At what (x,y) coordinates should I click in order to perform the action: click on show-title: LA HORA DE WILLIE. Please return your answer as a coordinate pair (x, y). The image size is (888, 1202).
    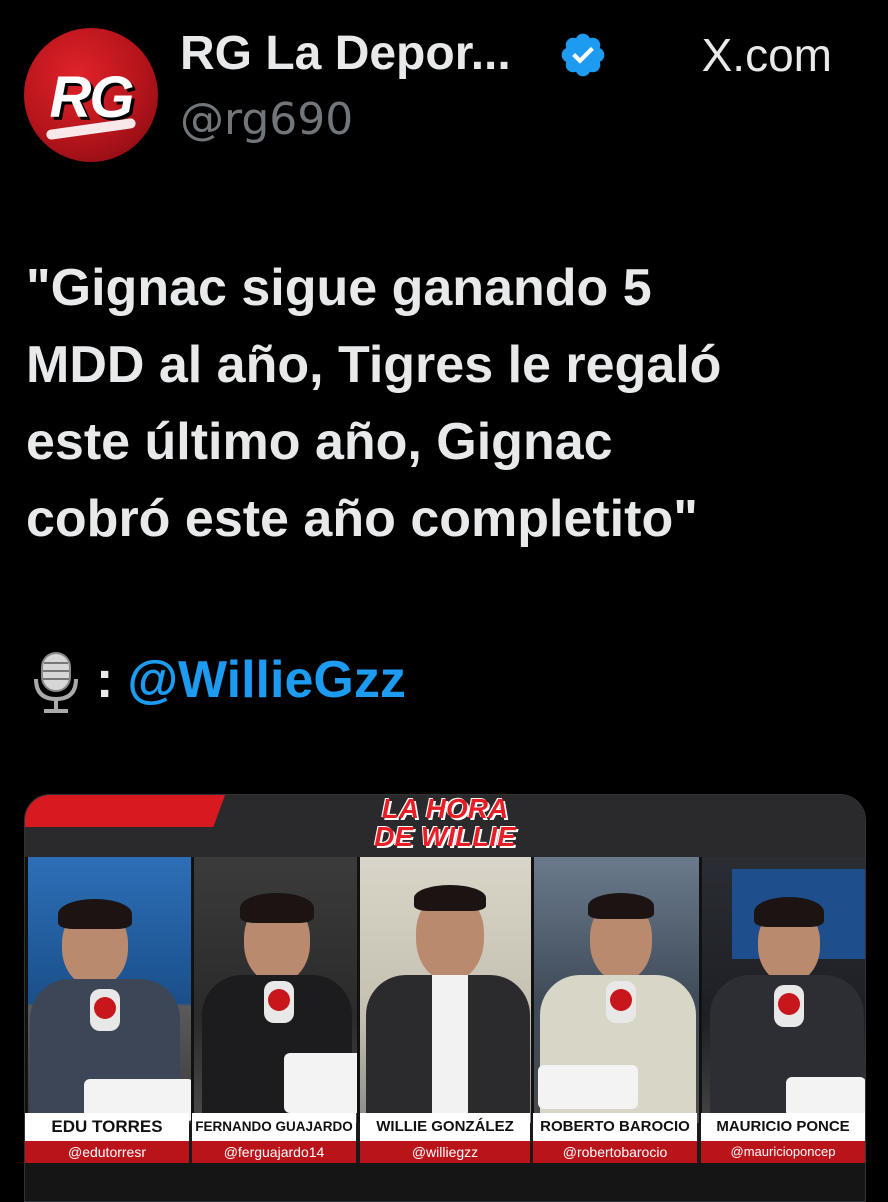
    Looking at the image, I should click on (445, 823).